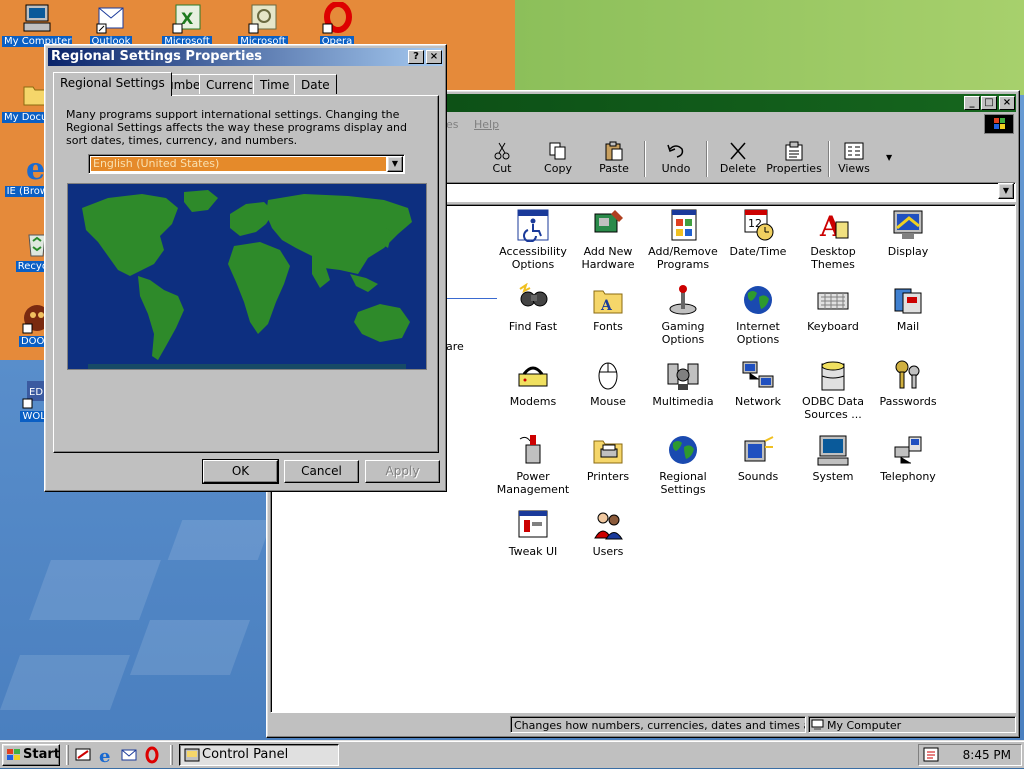 This screenshot has height=769, width=1024. I want to click on cancel-button: Cancel, so click(321, 471).